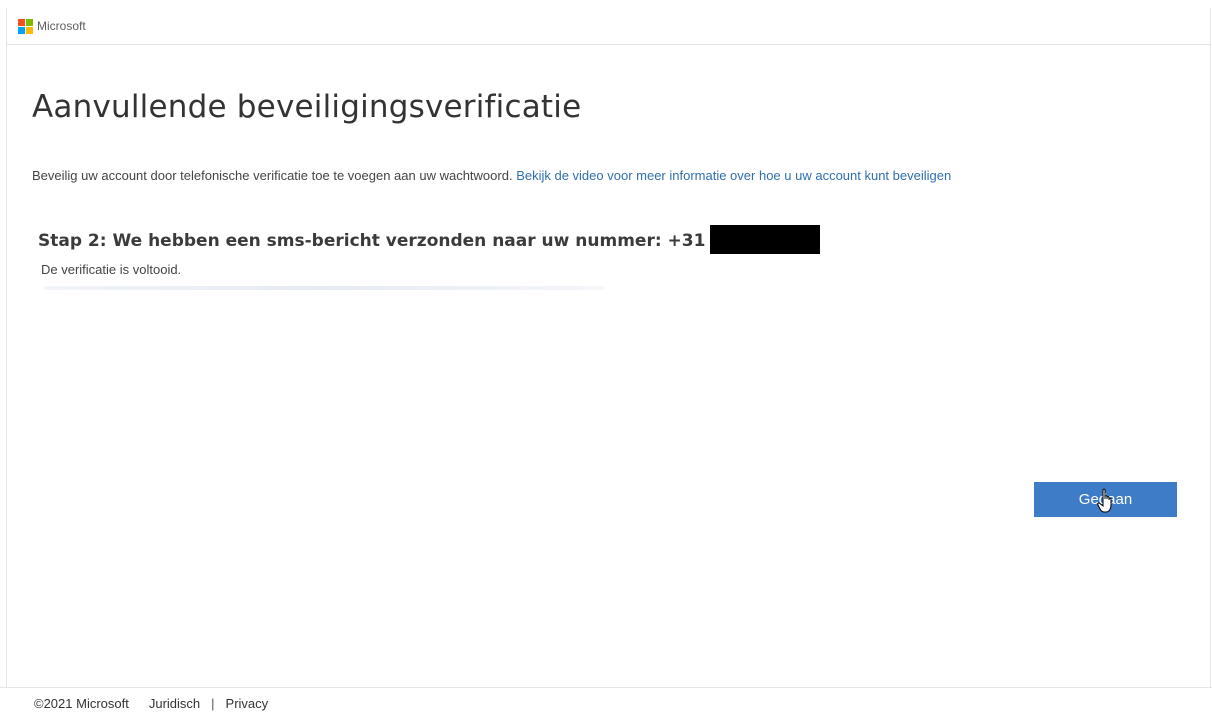 This screenshot has height=717, width=1212. I want to click on brand-name: Microsoft, so click(61, 26).